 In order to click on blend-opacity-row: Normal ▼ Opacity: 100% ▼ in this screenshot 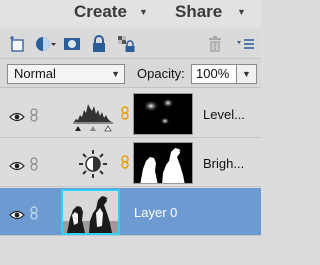, I will do `click(130, 73)`.